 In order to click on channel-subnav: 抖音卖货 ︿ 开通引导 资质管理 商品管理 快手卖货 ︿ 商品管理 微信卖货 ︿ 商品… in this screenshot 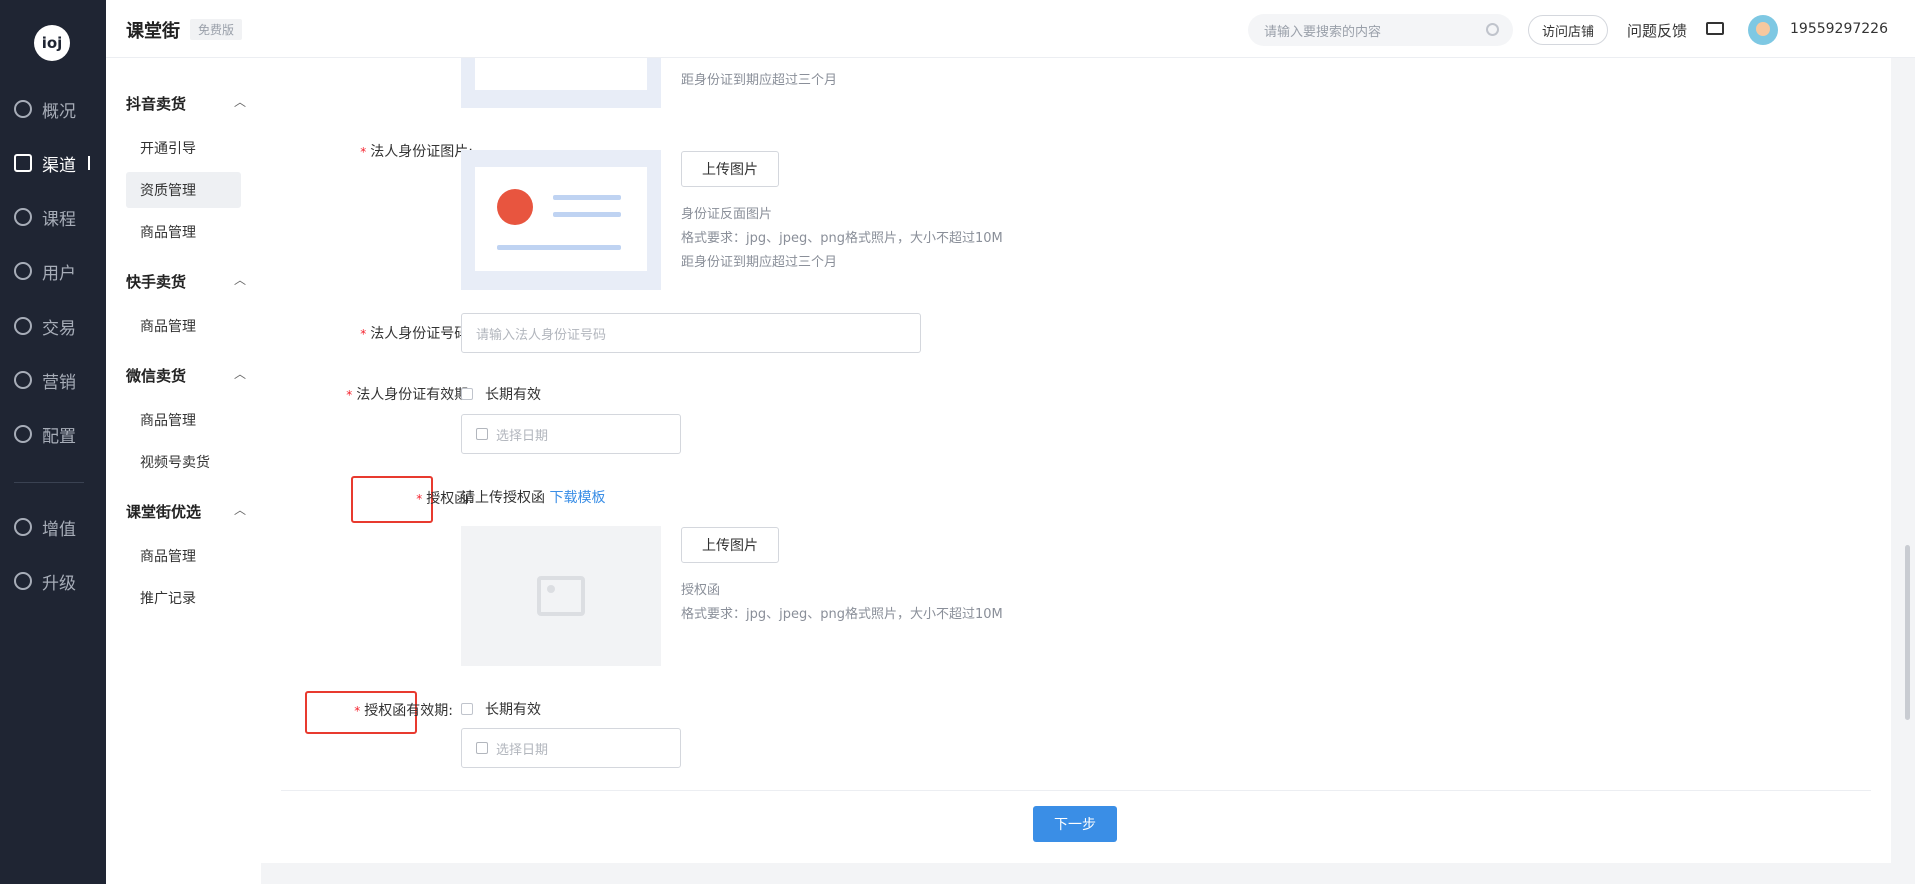, I will do `click(183, 471)`.